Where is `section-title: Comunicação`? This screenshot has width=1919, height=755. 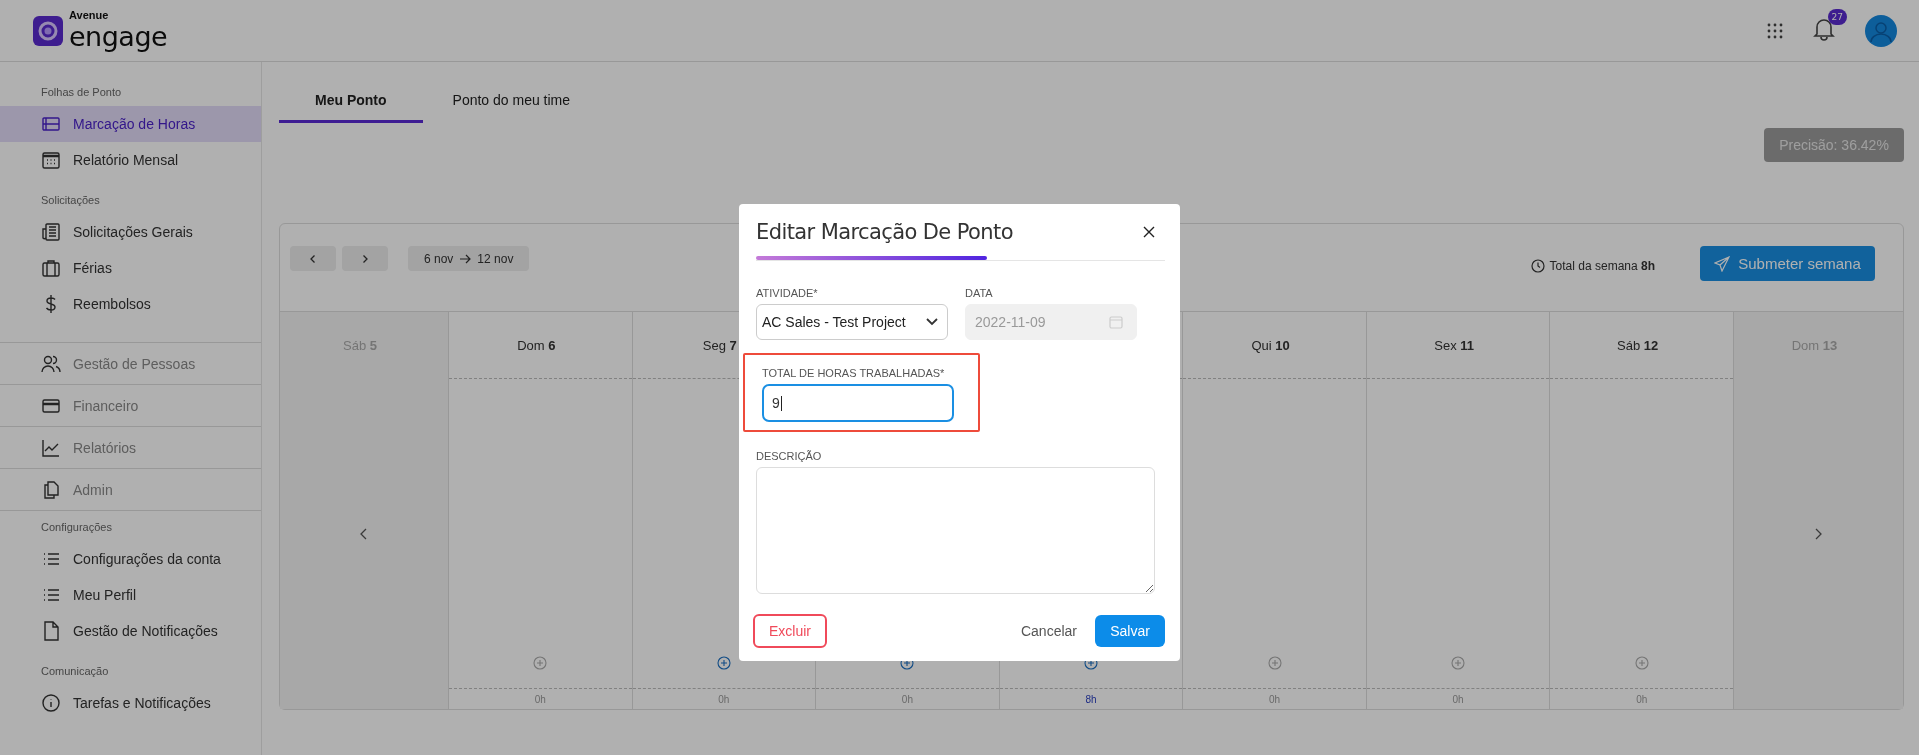 section-title: Comunicação is located at coordinates (75, 672).